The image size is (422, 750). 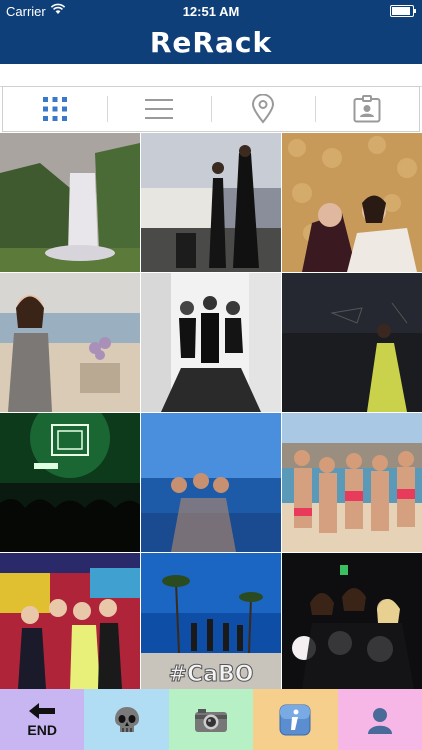 I want to click on grid-icon, so click(x=55, y=109).